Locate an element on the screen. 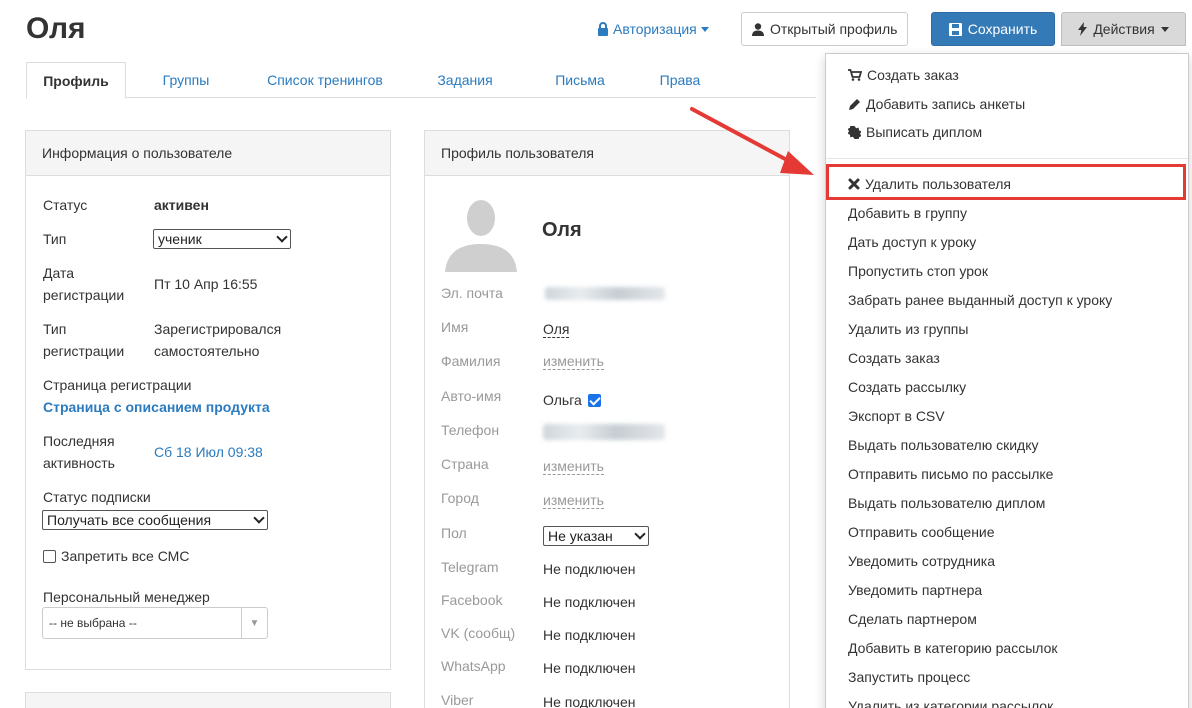 This screenshot has height=708, width=1192. save-label: Сохранить is located at coordinates (1002, 29).